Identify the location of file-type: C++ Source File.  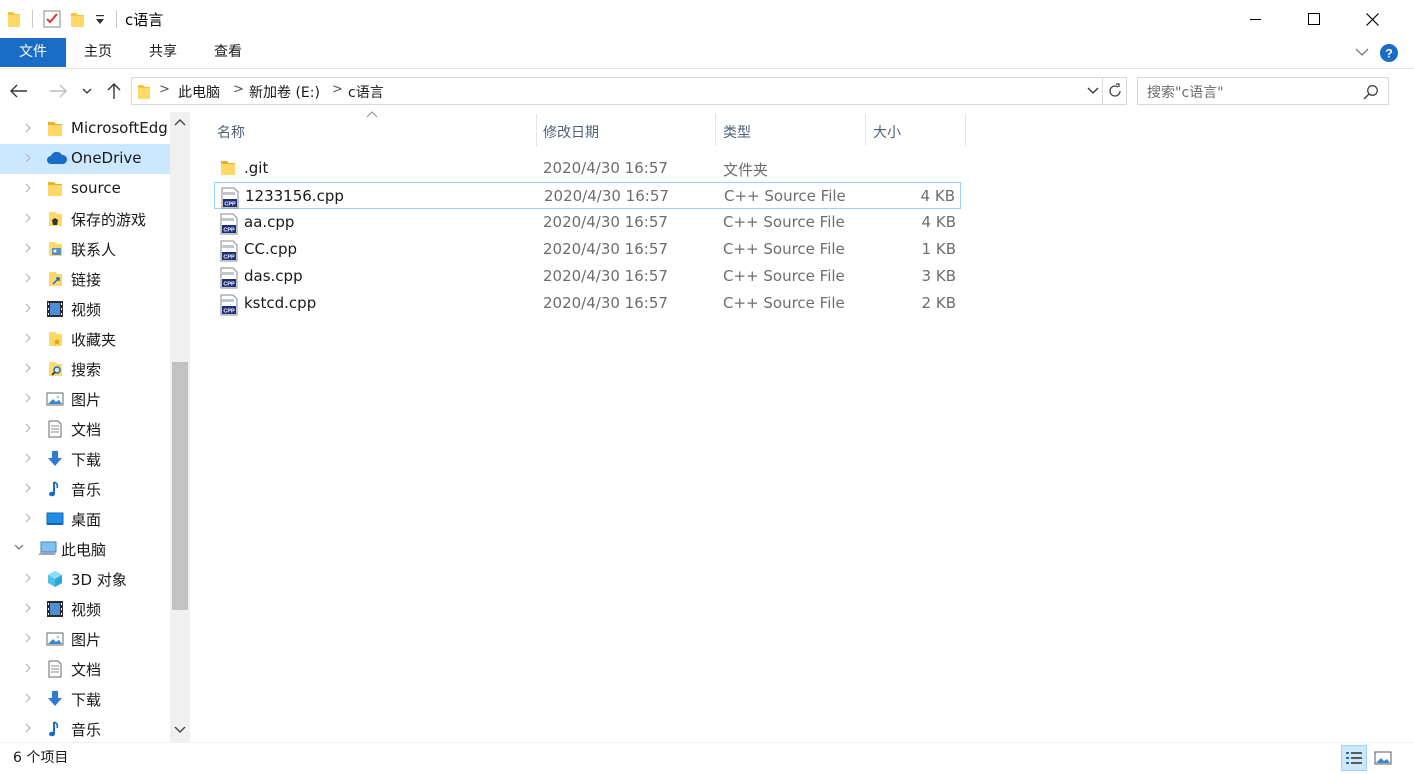
(784, 303).